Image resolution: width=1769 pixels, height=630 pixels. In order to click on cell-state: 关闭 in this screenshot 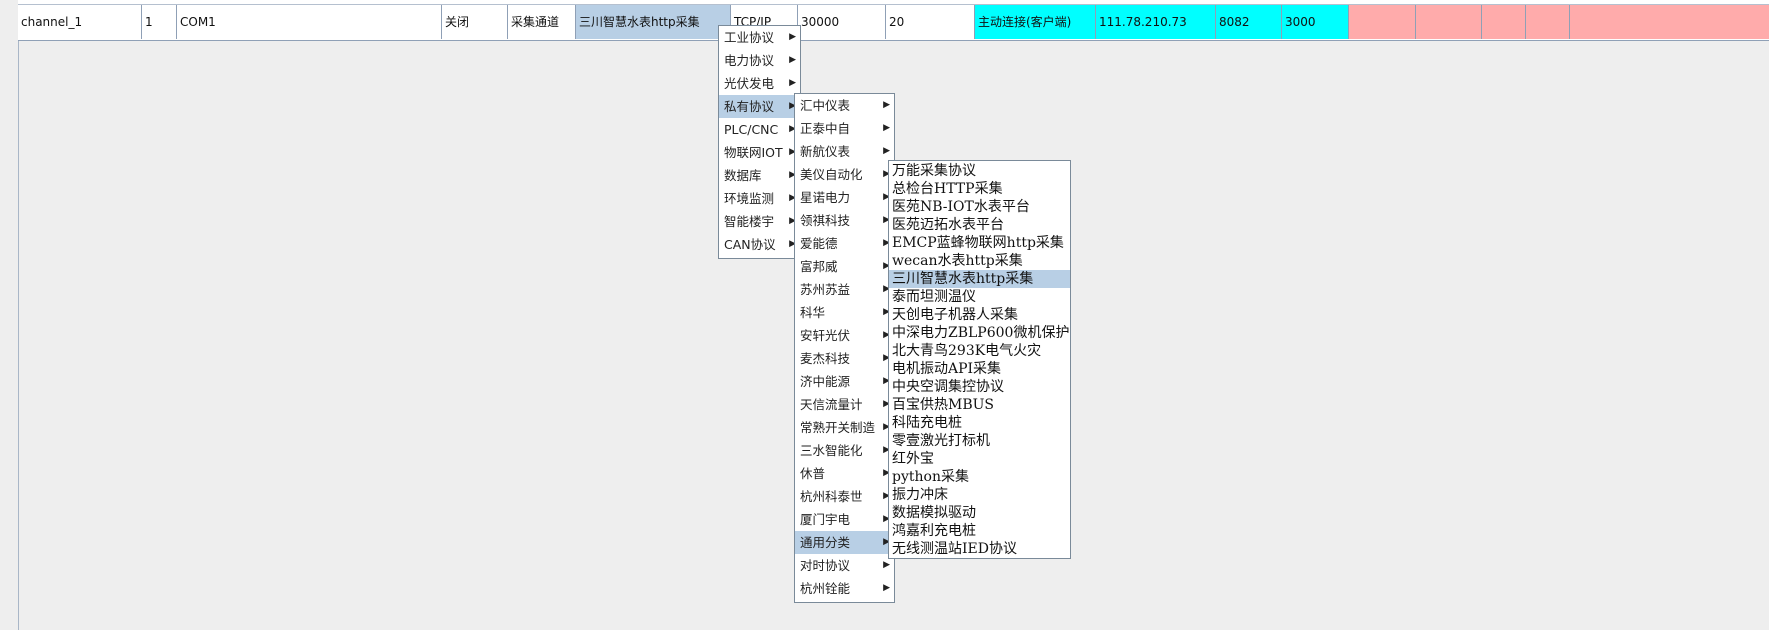, I will do `click(475, 22)`.